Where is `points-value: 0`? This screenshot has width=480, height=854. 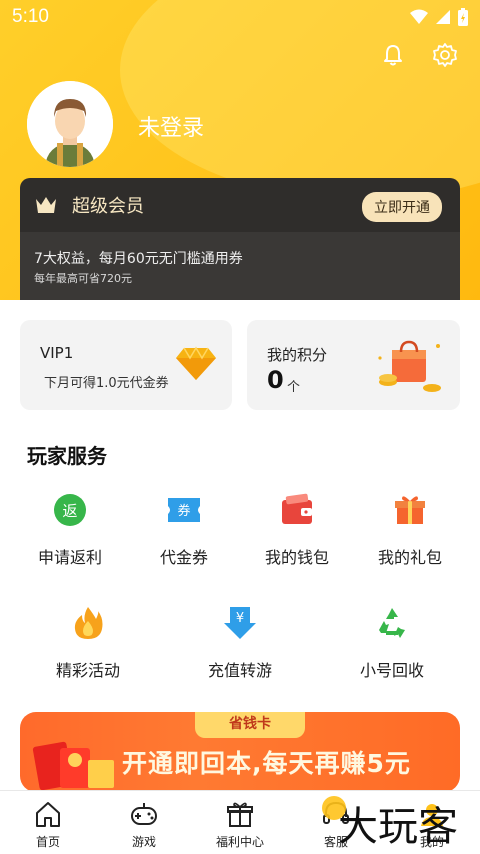
points-value: 0 is located at coordinates (275, 380).